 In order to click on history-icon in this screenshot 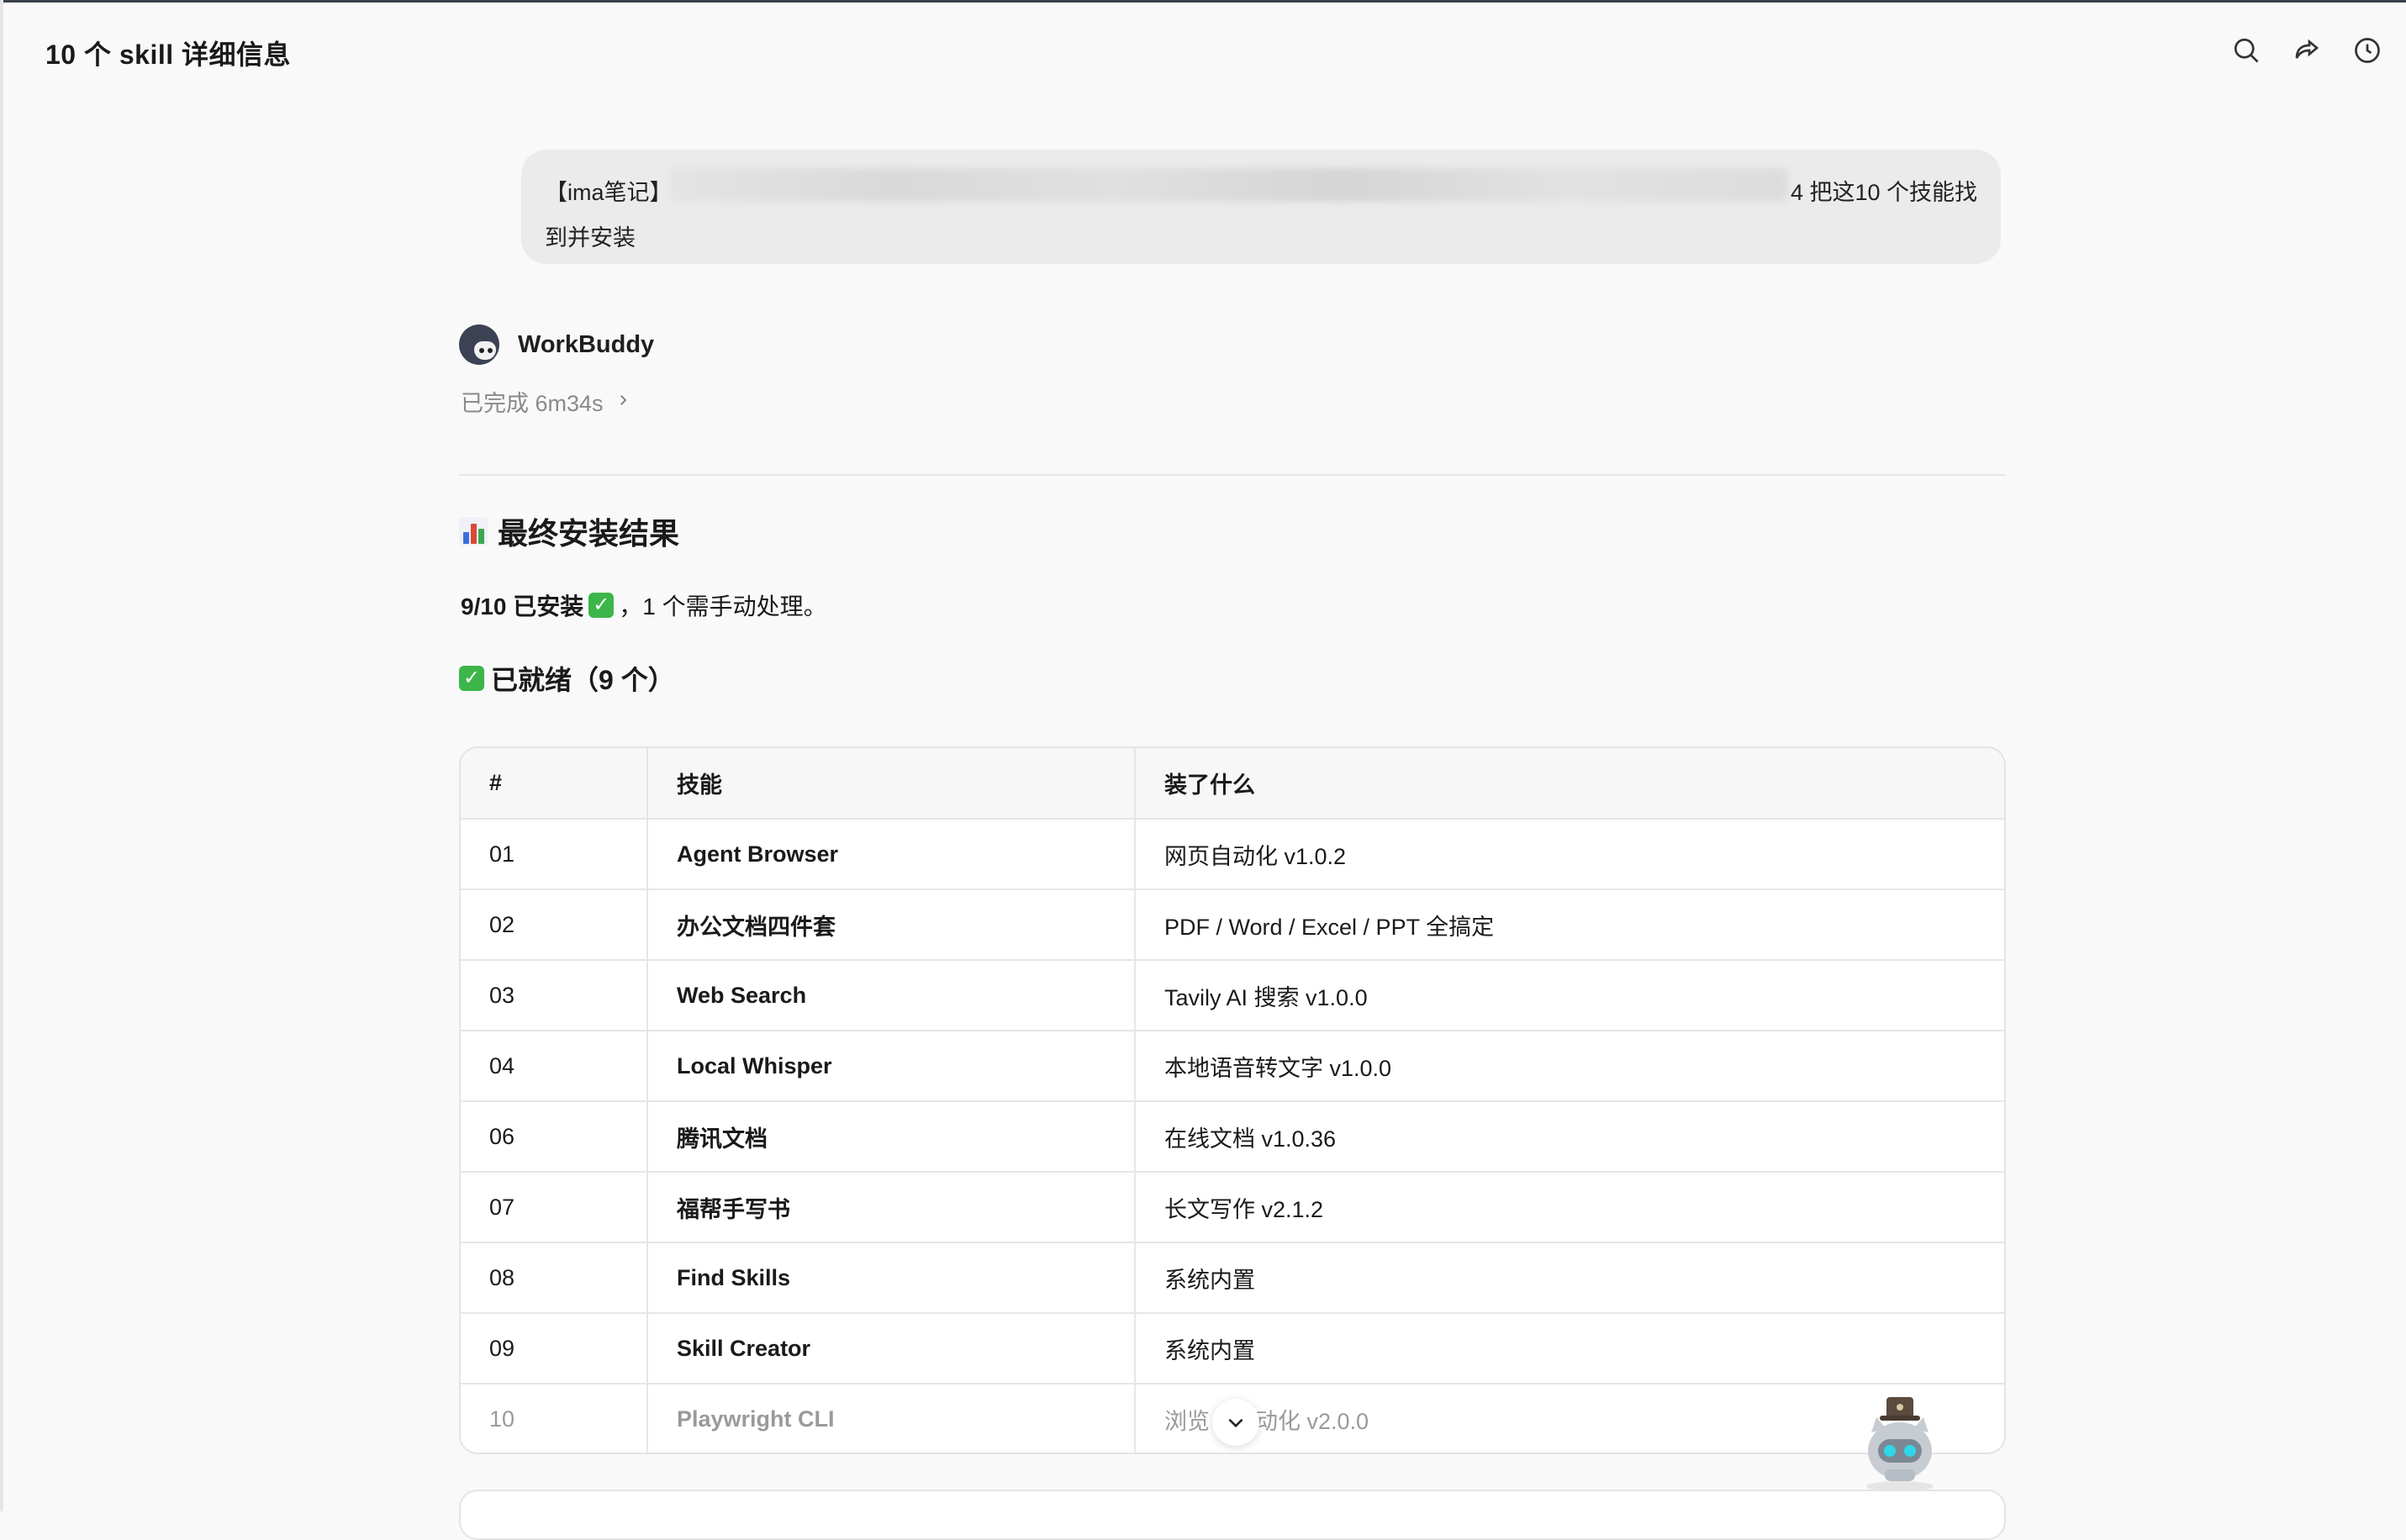, I will do `click(2367, 50)`.